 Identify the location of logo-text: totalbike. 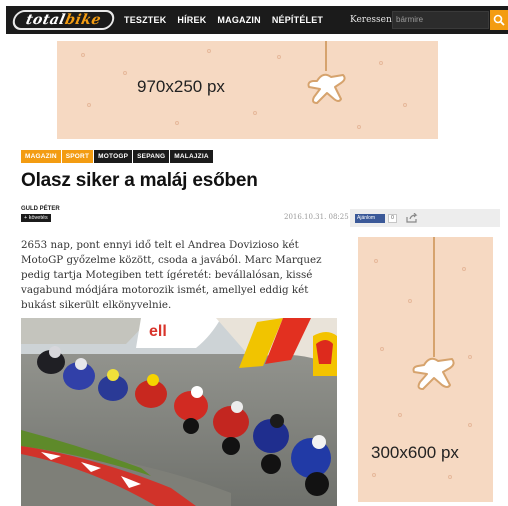
(63, 20).